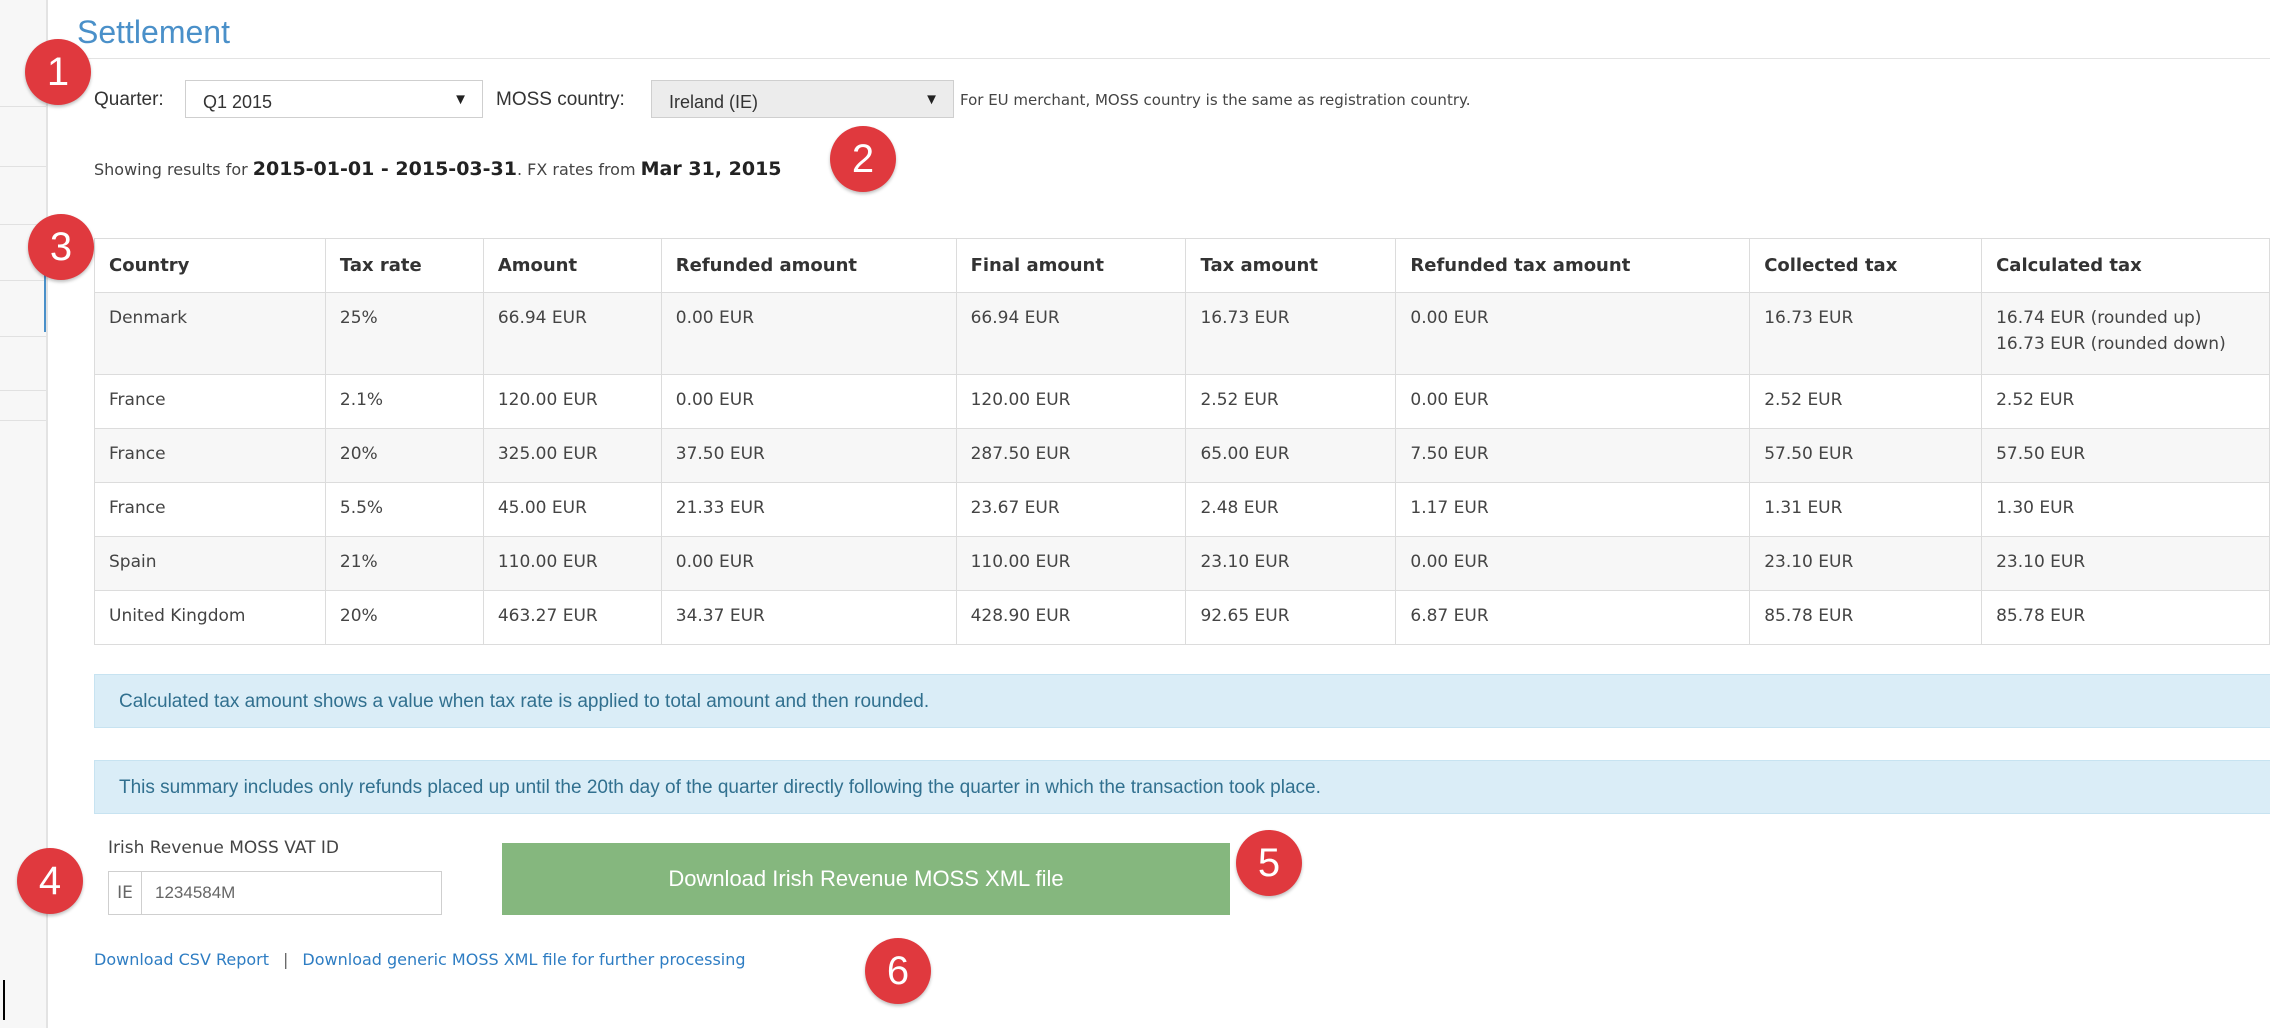 Image resolution: width=2270 pixels, height=1028 pixels. I want to click on annotation-badge-2: 2, so click(863, 159).